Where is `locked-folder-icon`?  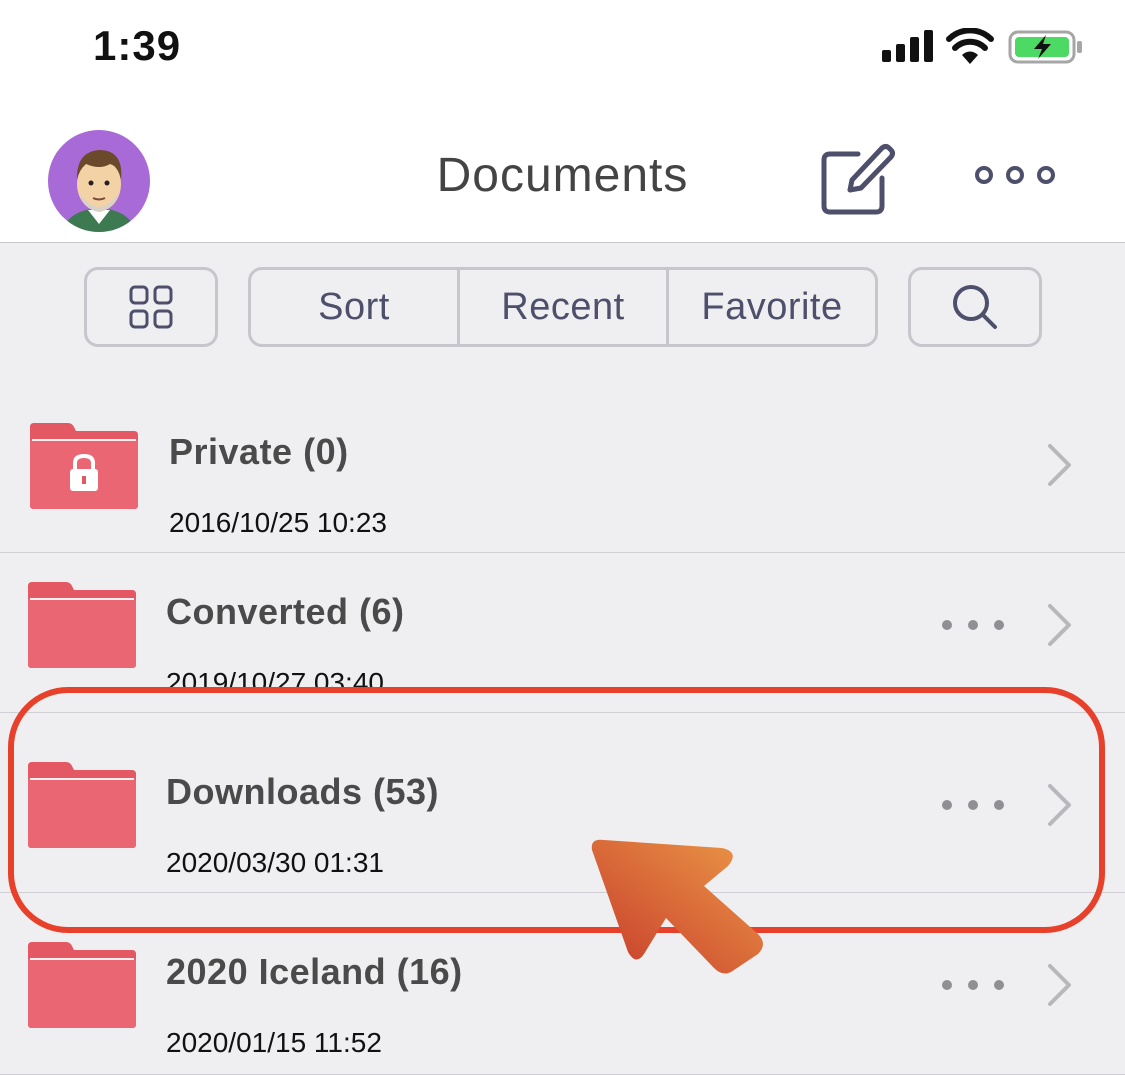 locked-folder-icon is located at coordinates (84, 466).